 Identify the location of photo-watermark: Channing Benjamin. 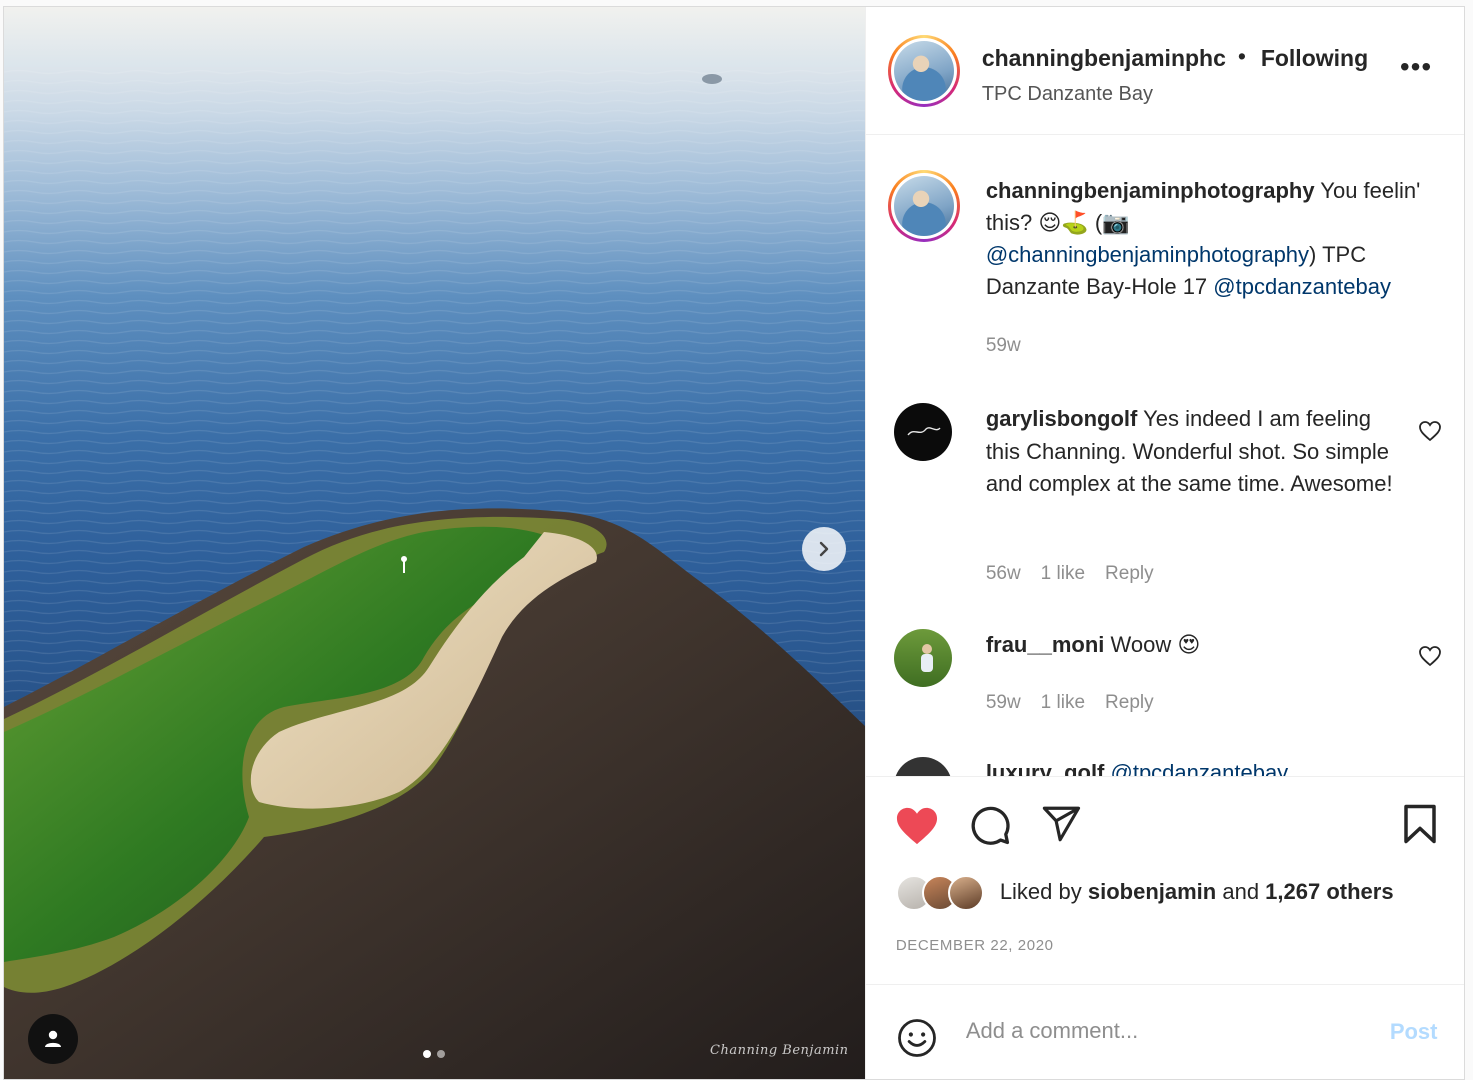
(779, 1050).